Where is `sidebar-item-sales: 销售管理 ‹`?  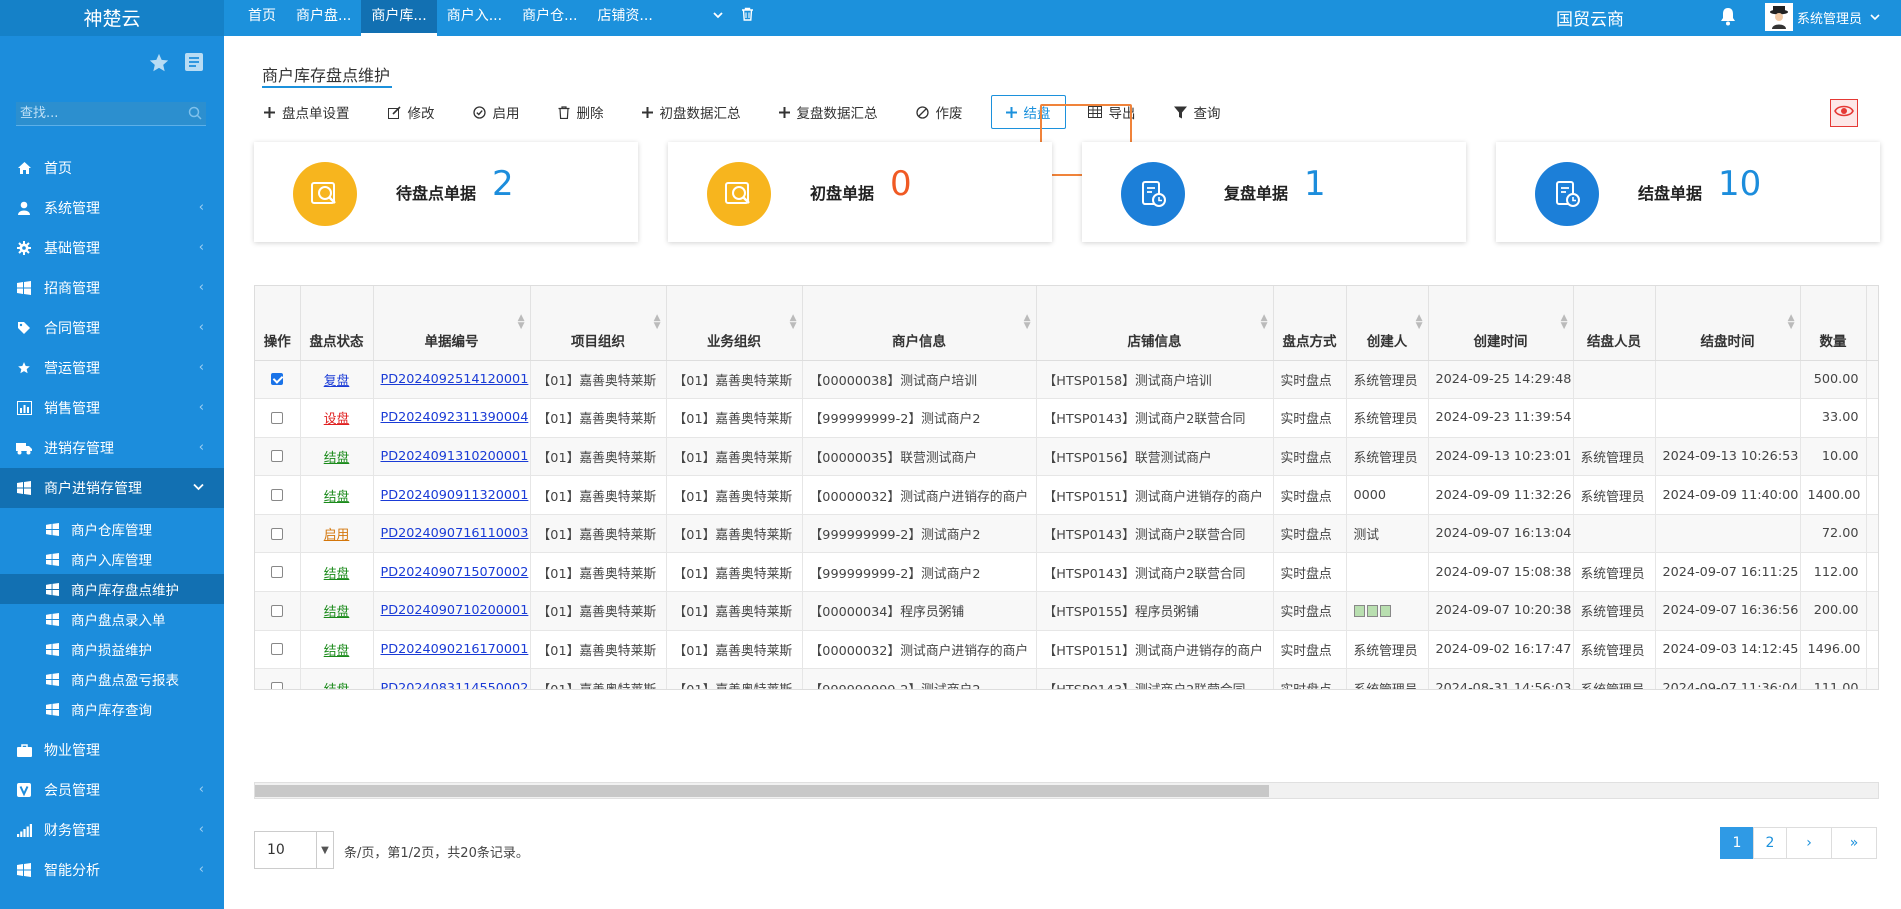
sidebar-item-sales: 销售管理 ‹ is located at coordinates (112, 408).